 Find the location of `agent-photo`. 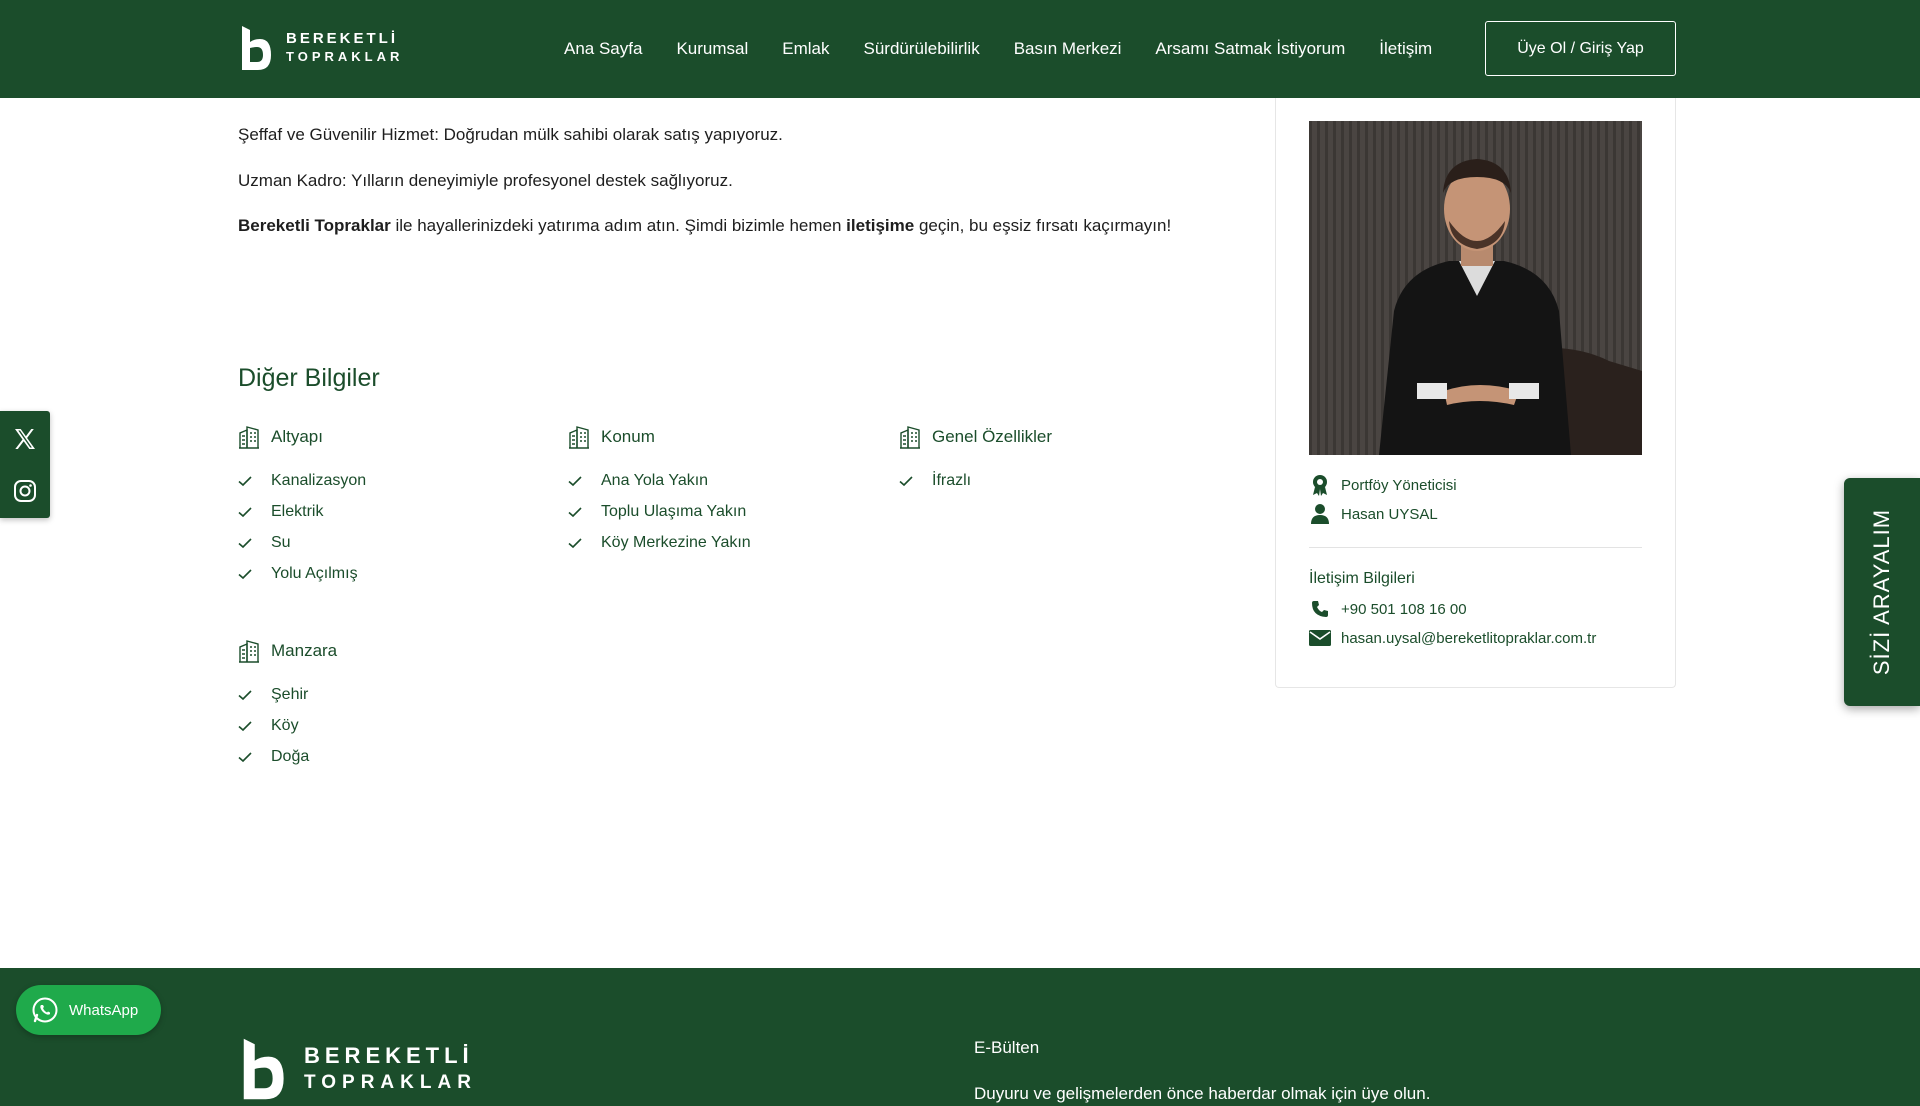

agent-photo is located at coordinates (1475, 288).